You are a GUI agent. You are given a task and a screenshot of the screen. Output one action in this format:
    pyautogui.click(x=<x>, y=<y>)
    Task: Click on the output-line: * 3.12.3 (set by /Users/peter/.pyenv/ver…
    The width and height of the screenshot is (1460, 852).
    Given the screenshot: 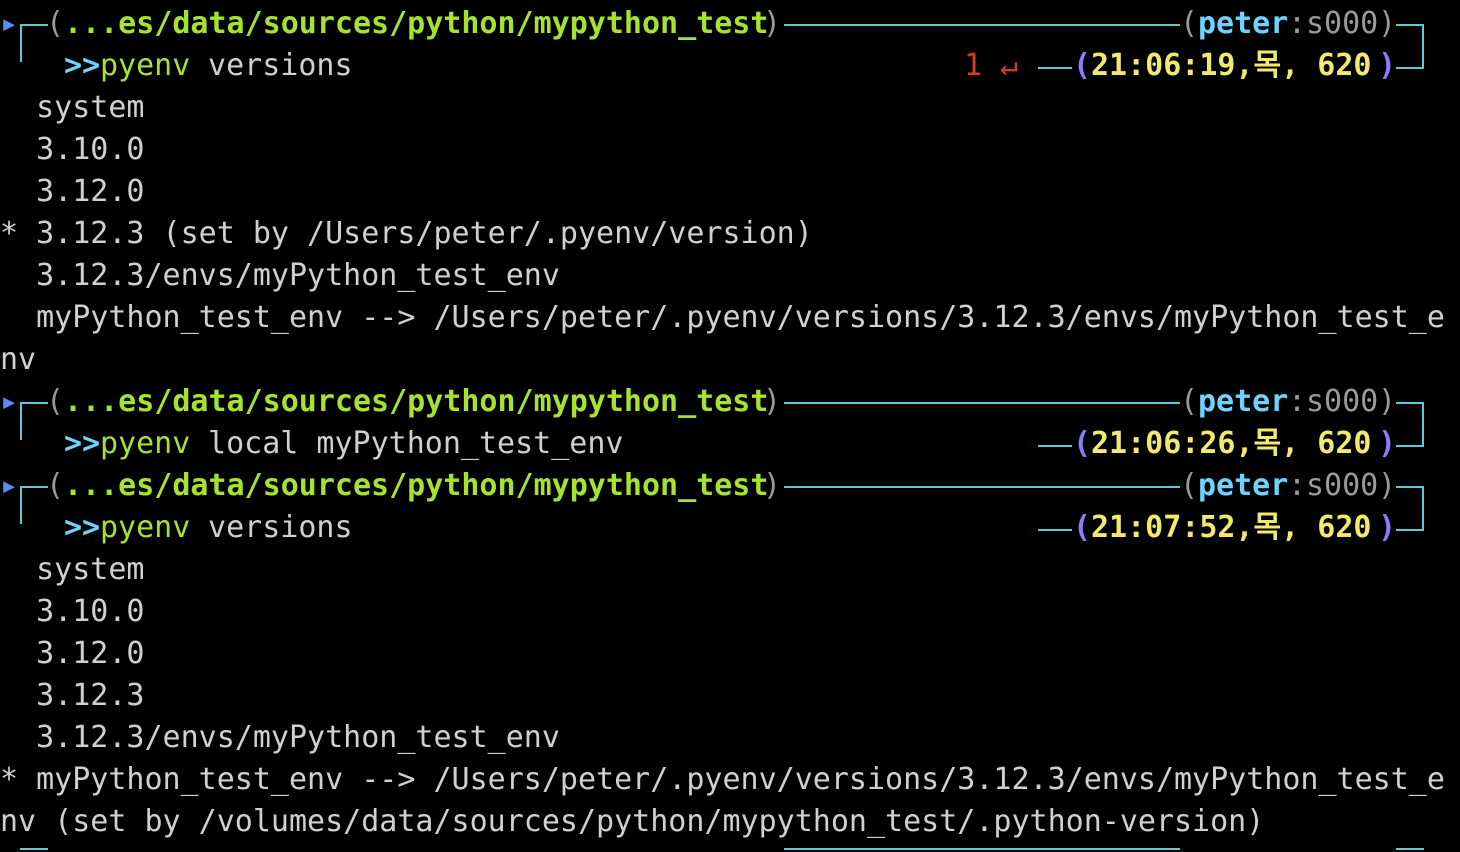 What is the action you would take?
    pyautogui.click(x=406, y=233)
    